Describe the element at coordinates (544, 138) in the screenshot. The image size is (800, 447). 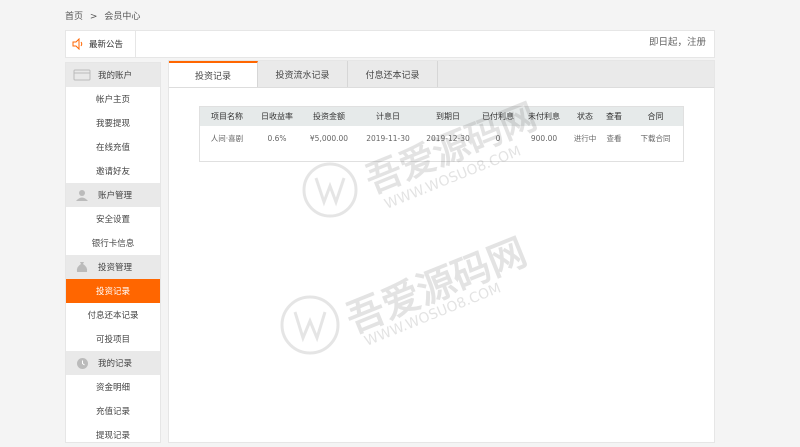
I see `cell-unpaid-interest: 900.00` at that location.